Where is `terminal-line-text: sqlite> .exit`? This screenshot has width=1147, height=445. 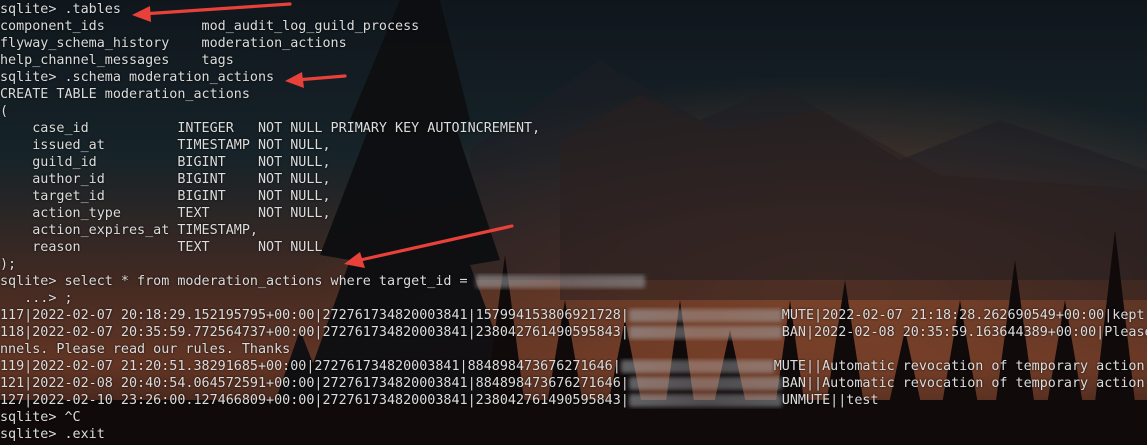
terminal-line-text: sqlite> .exit is located at coordinates (52, 434).